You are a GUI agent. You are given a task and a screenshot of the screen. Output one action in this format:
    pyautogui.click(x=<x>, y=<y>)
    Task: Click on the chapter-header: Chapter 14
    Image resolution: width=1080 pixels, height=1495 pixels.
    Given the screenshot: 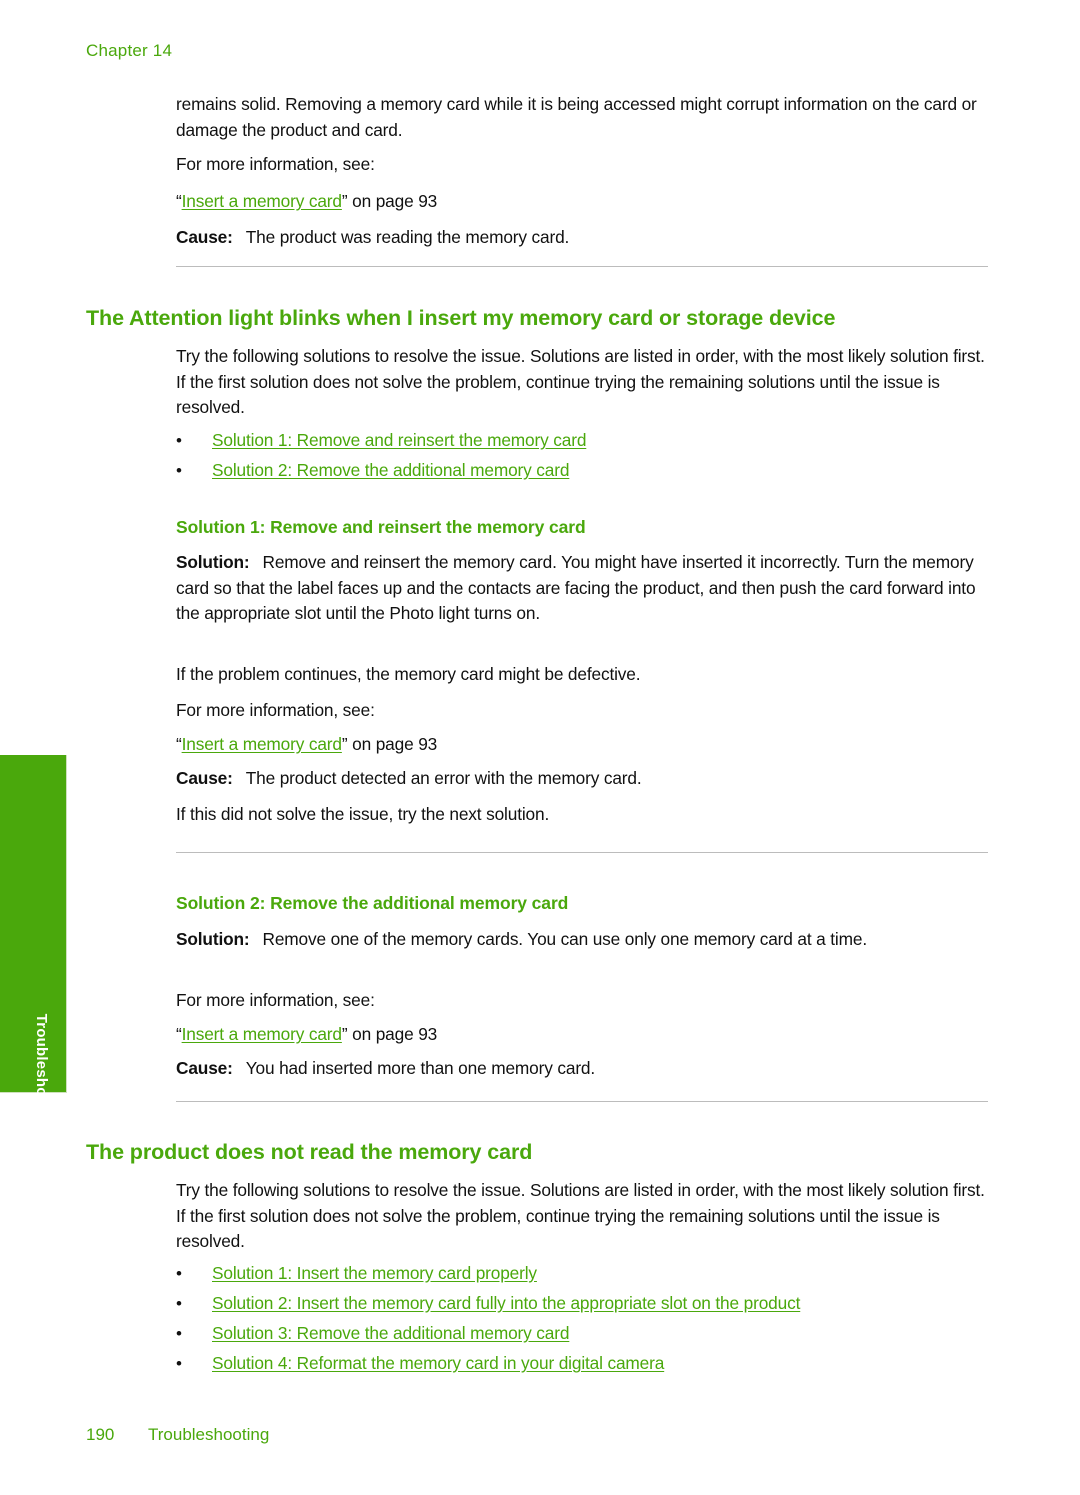 What is the action you would take?
    pyautogui.click(x=129, y=50)
    